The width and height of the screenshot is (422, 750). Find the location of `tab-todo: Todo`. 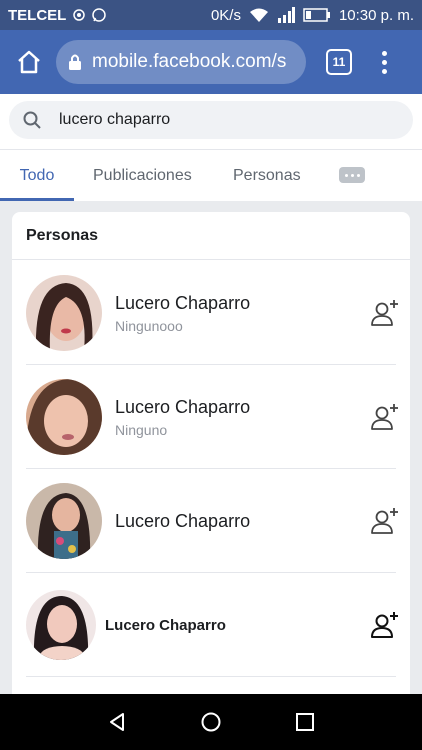

tab-todo: Todo is located at coordinates (37, 175).